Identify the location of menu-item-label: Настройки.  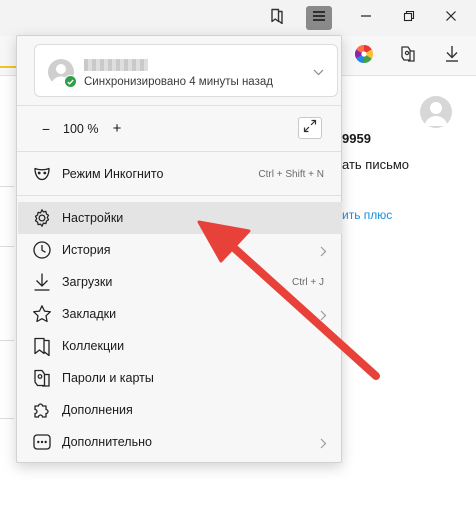
(93, 218).